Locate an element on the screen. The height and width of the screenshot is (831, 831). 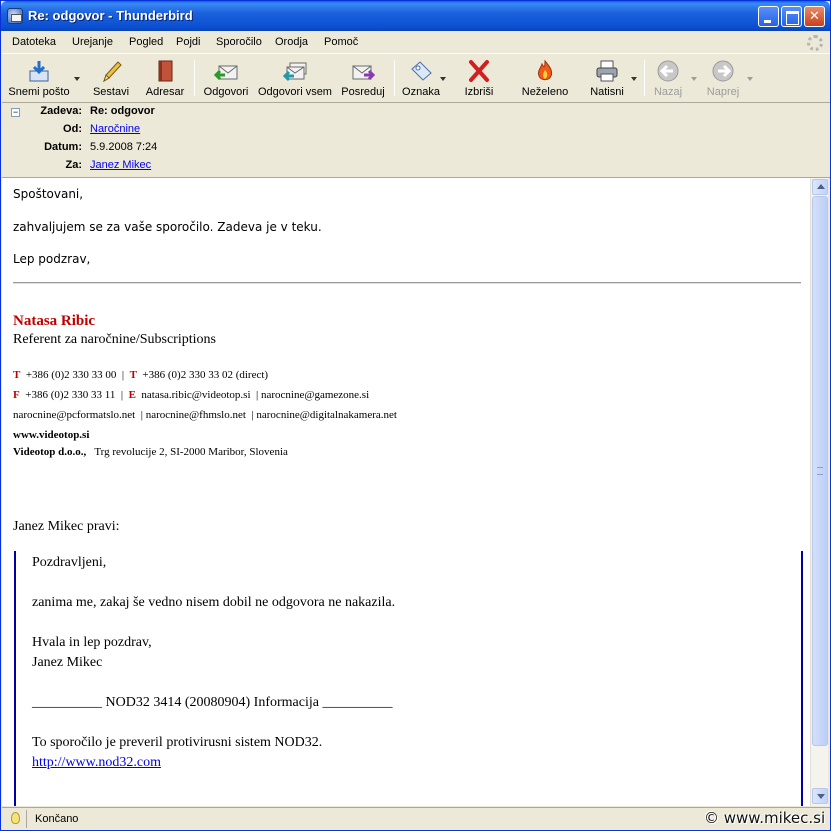
window-title: Re: odgovor - Thunderbird is located at coordinates (110, 15).